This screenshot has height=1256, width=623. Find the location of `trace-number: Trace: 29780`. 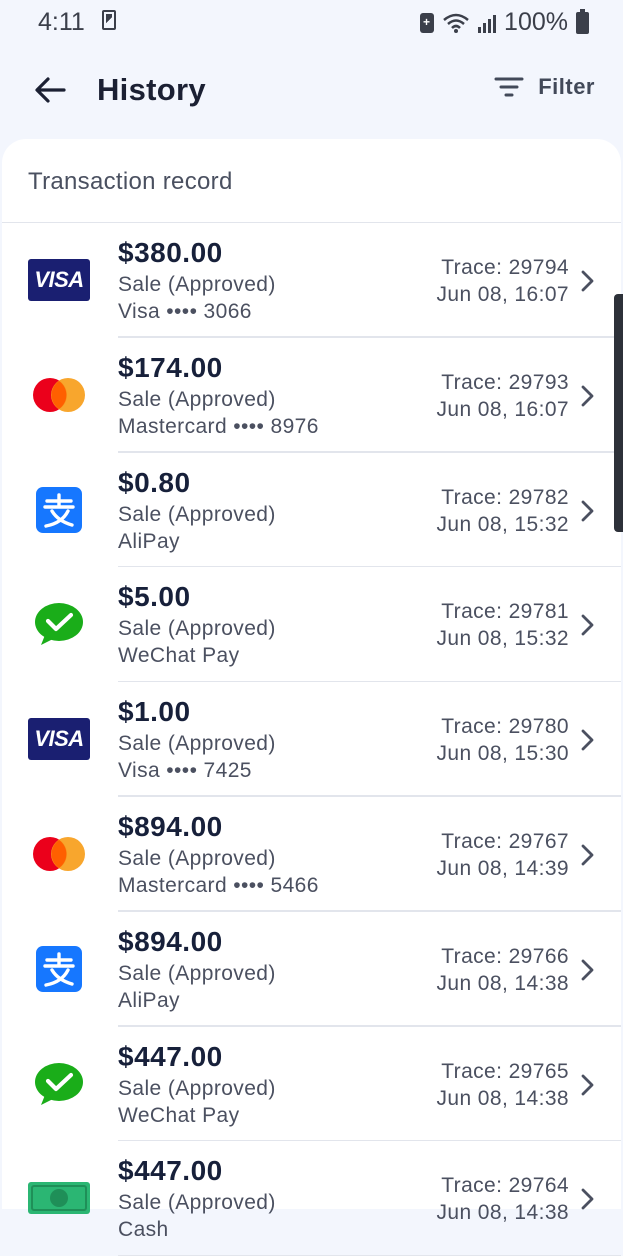

trace-number: Trace: 29780 is located at coordinates (505, 727).